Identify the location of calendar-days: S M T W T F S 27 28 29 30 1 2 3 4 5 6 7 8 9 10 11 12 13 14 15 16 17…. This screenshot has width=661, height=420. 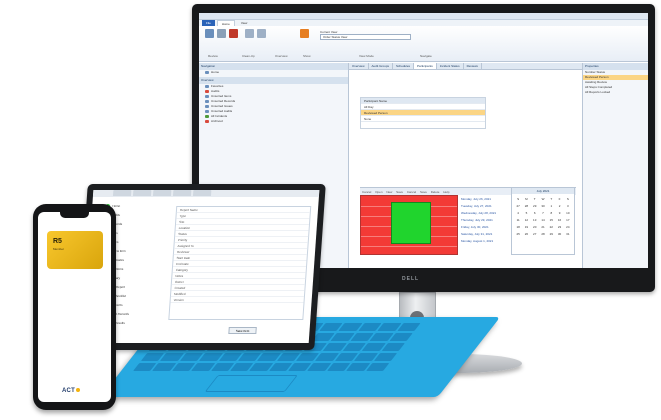
(543, 217).